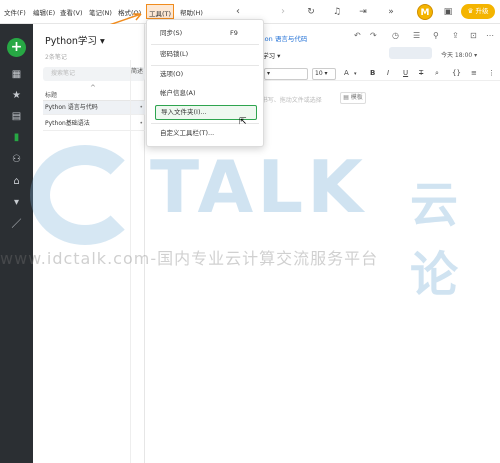 The height and width of the screenshot is (463, 500). Describe the element at coordinates (319, 73) in the screenshot. I see `font-size-value: 10` at that location.